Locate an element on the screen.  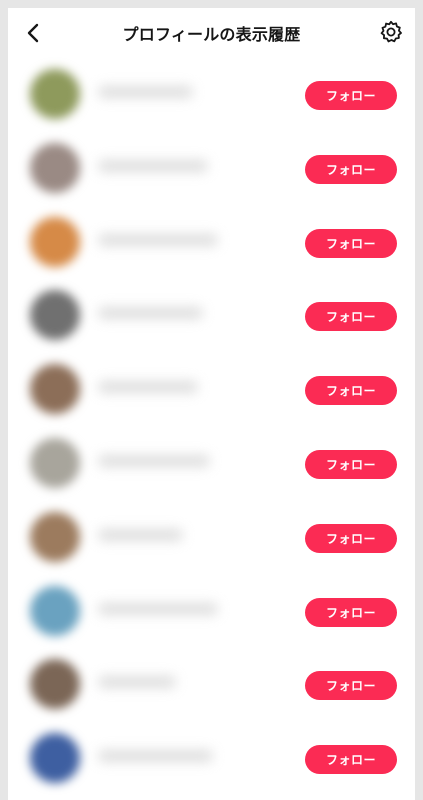
header: プロフィールの表示履歴 is located at coordinates (211, 33).